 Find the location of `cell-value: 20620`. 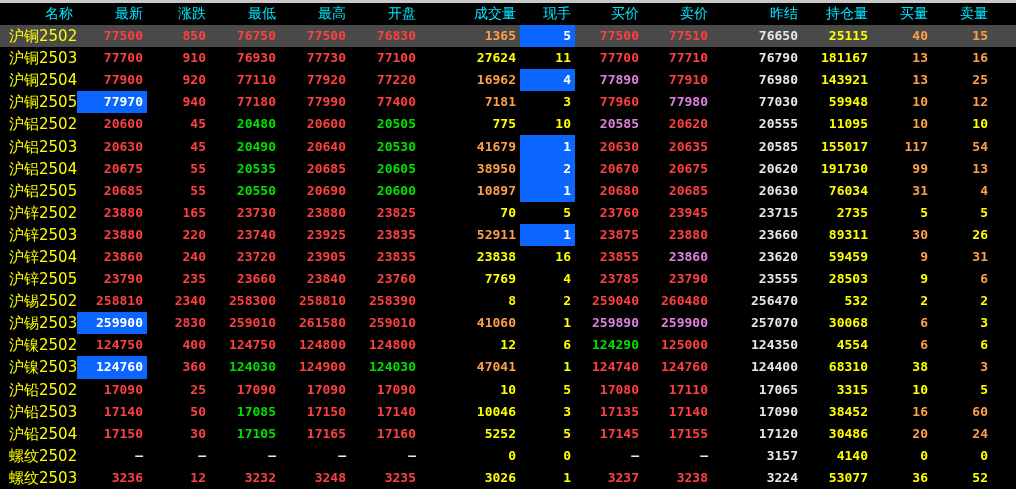

cell-value: 20620 is located at coordinates (778, 168).